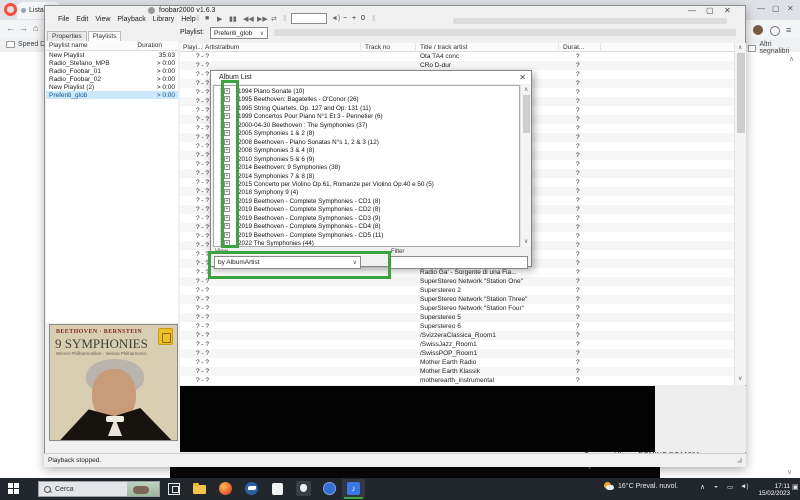 The image size is (800, 500). I want to click on music-app-tile: ♪, so click(353, 489).